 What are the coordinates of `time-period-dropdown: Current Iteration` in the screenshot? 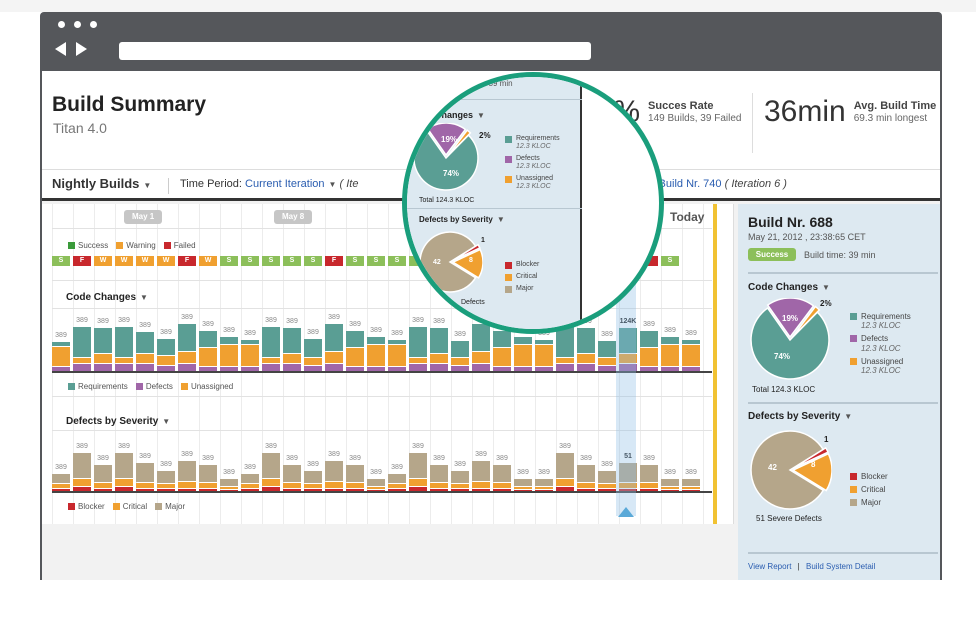 It's located at (284, 184).